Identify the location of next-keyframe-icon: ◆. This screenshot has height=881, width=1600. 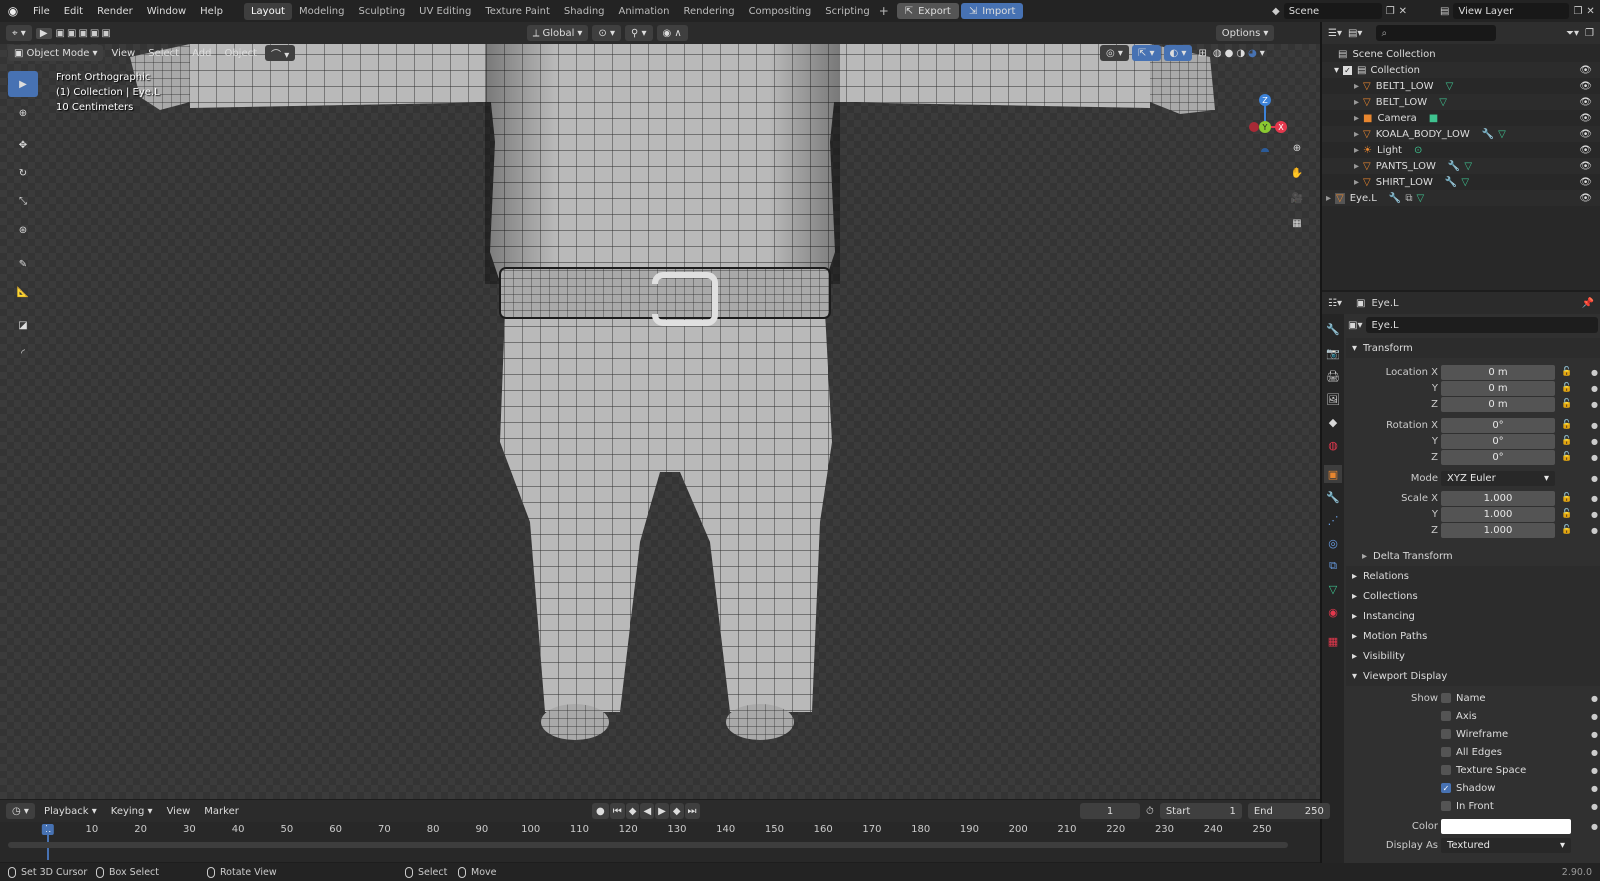
(676, 811).